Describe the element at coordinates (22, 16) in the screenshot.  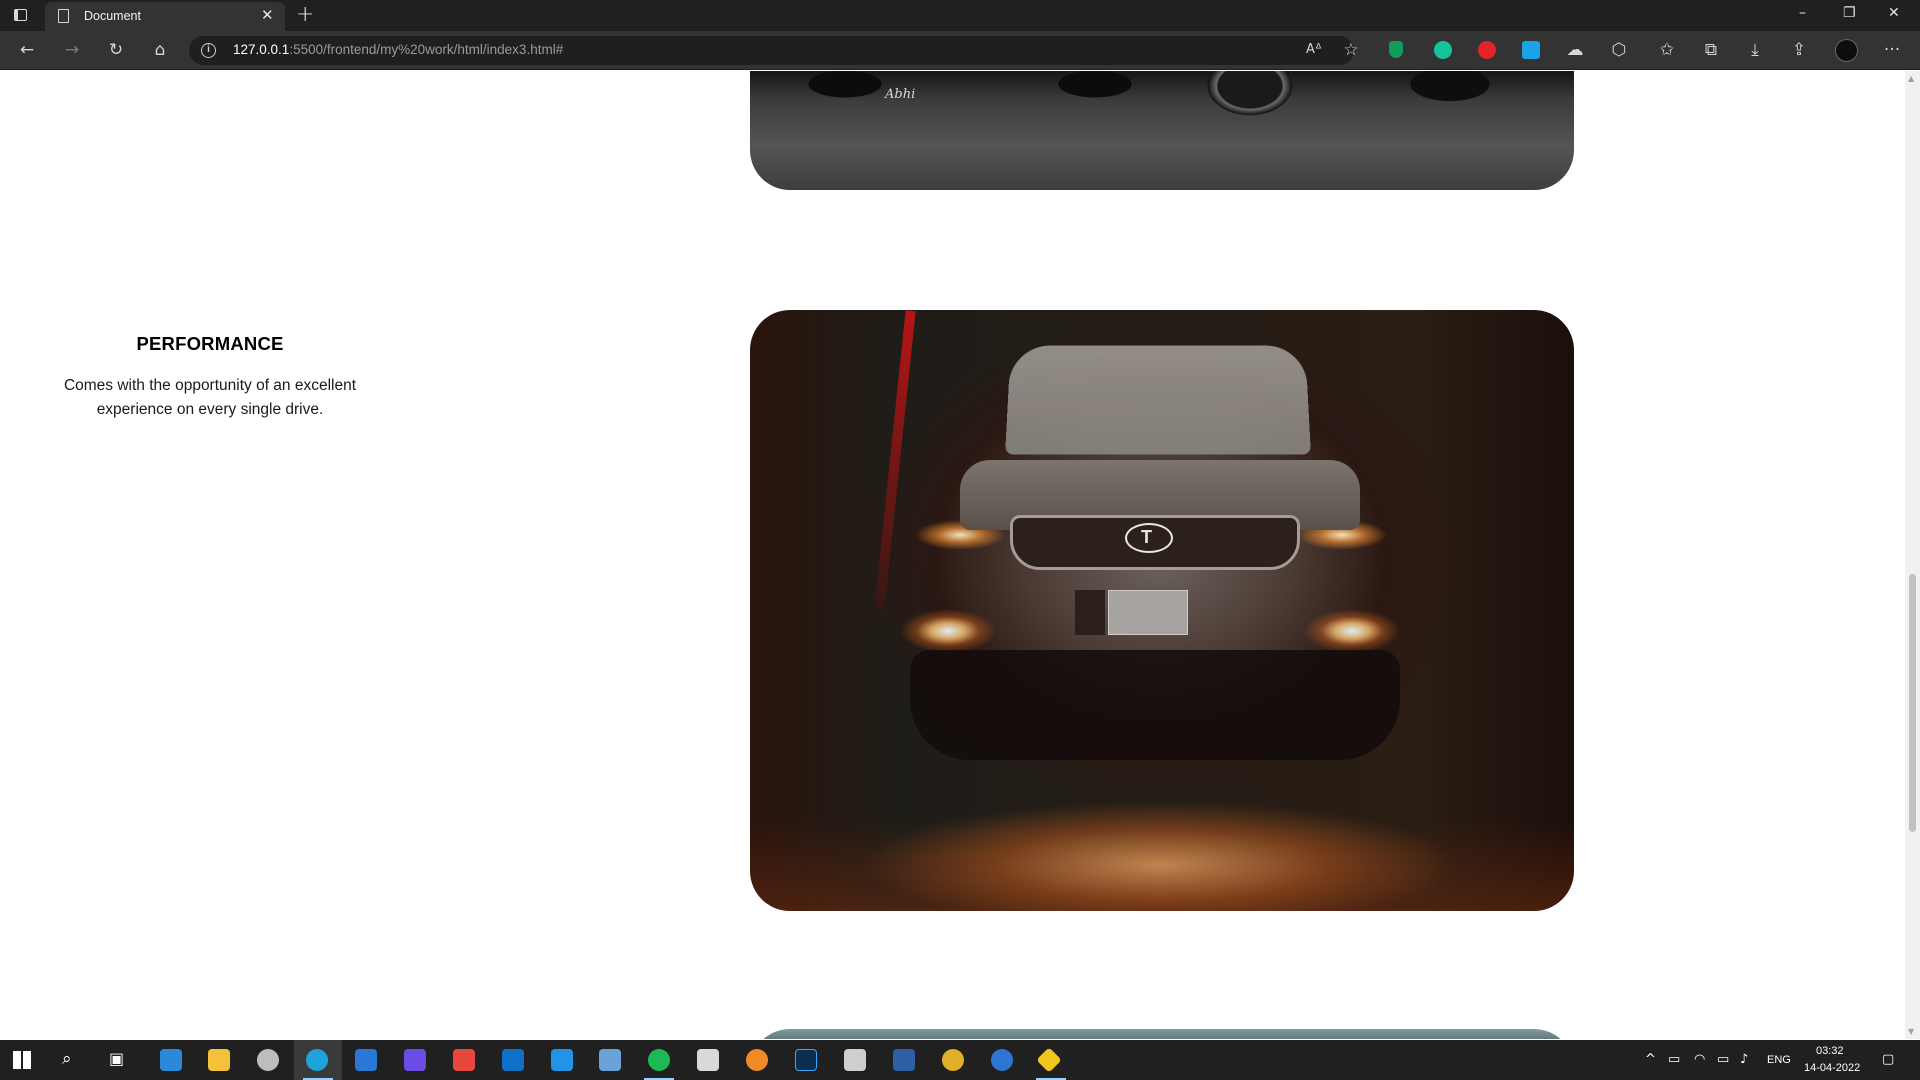
I see `tab-actions-icon` at that location.